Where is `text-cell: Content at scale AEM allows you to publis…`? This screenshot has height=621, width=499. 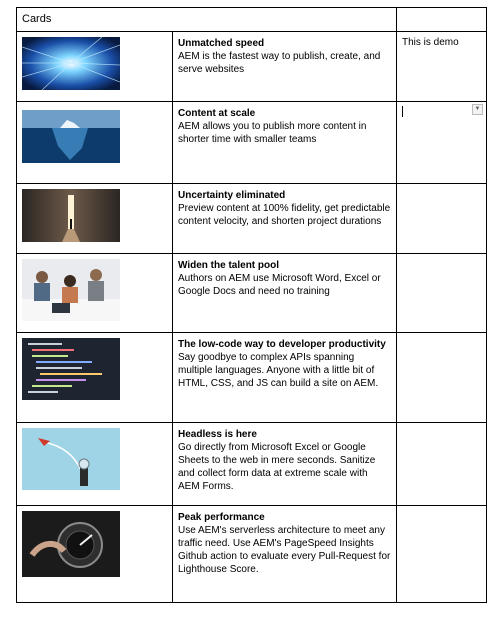 text-cell: Content at scale AEM allows you to publis… is located at coordinates (284, 142).